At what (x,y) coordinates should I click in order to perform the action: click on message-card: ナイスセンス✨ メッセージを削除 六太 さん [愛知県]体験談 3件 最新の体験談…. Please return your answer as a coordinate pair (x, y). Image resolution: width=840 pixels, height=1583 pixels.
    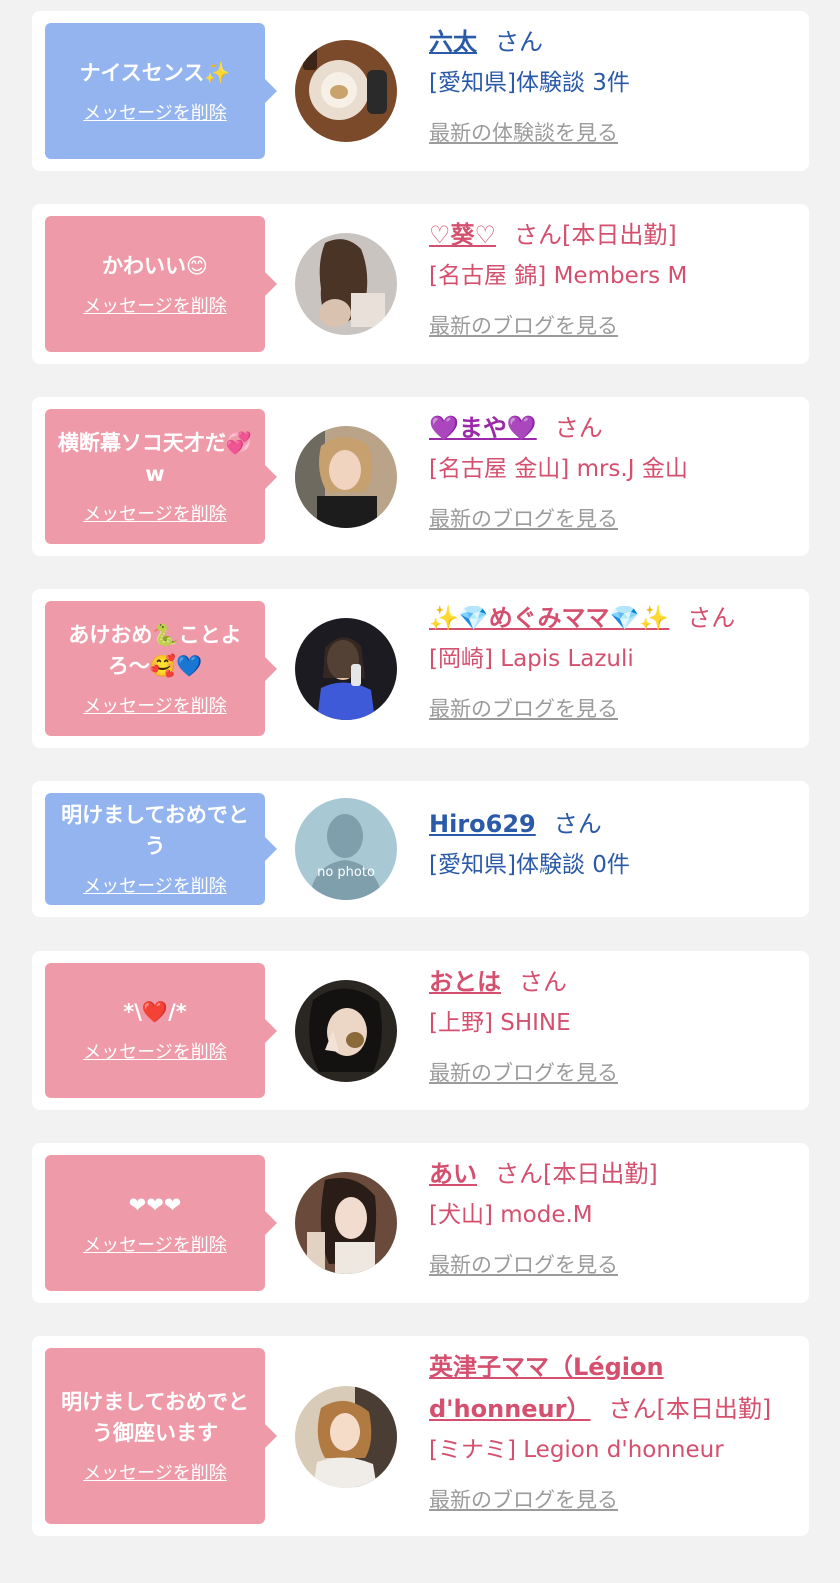
    Looking at the image, I should click on (420, 91).